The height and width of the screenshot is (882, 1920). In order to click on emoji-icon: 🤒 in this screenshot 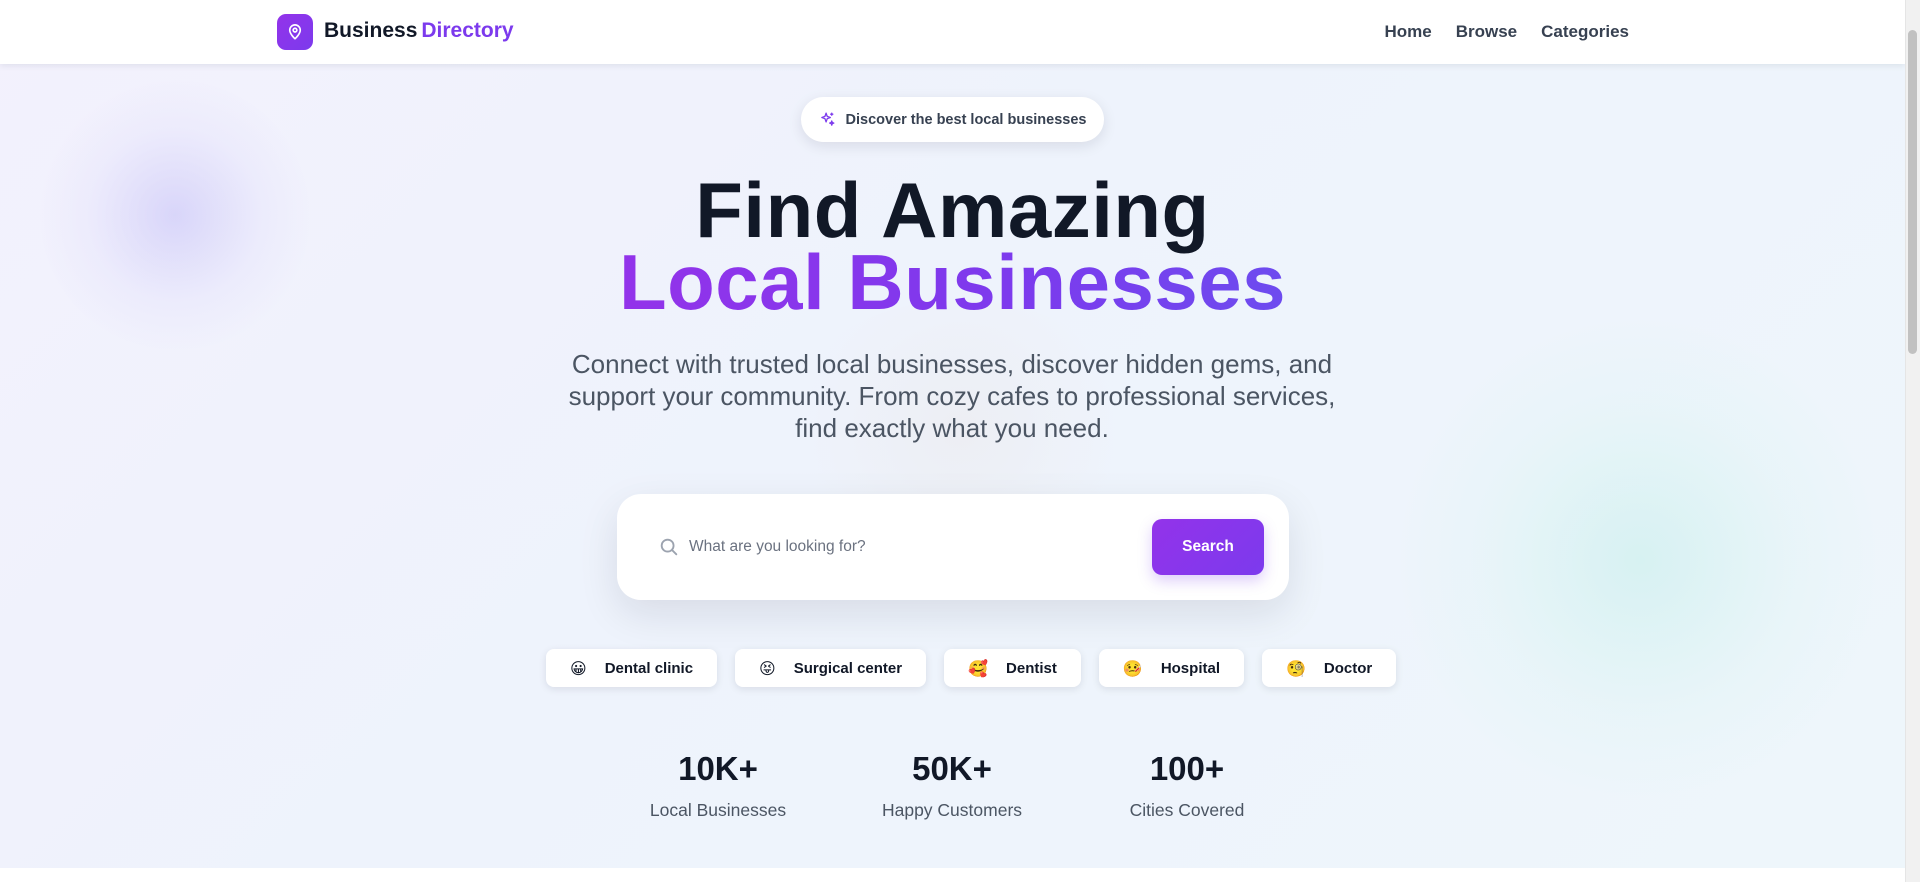, I will do `click(1132, 668)`.